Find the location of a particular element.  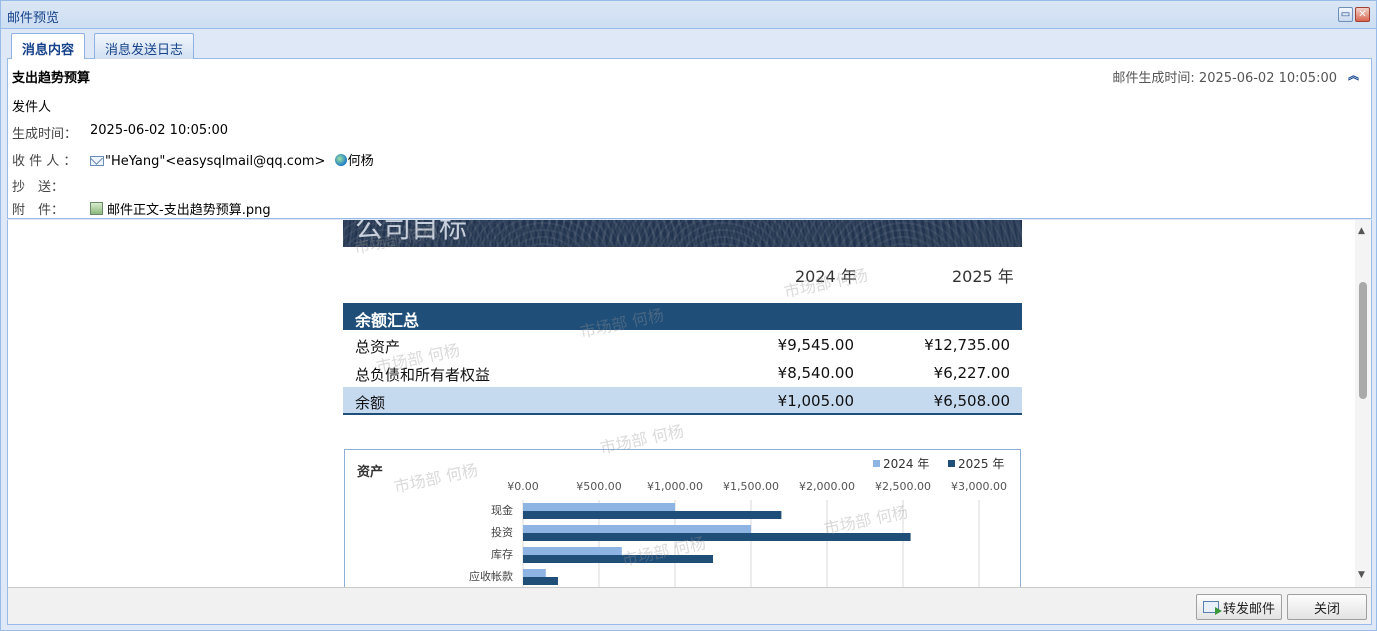

cc-label: 抄 送： is located at coordinates (38, 187).